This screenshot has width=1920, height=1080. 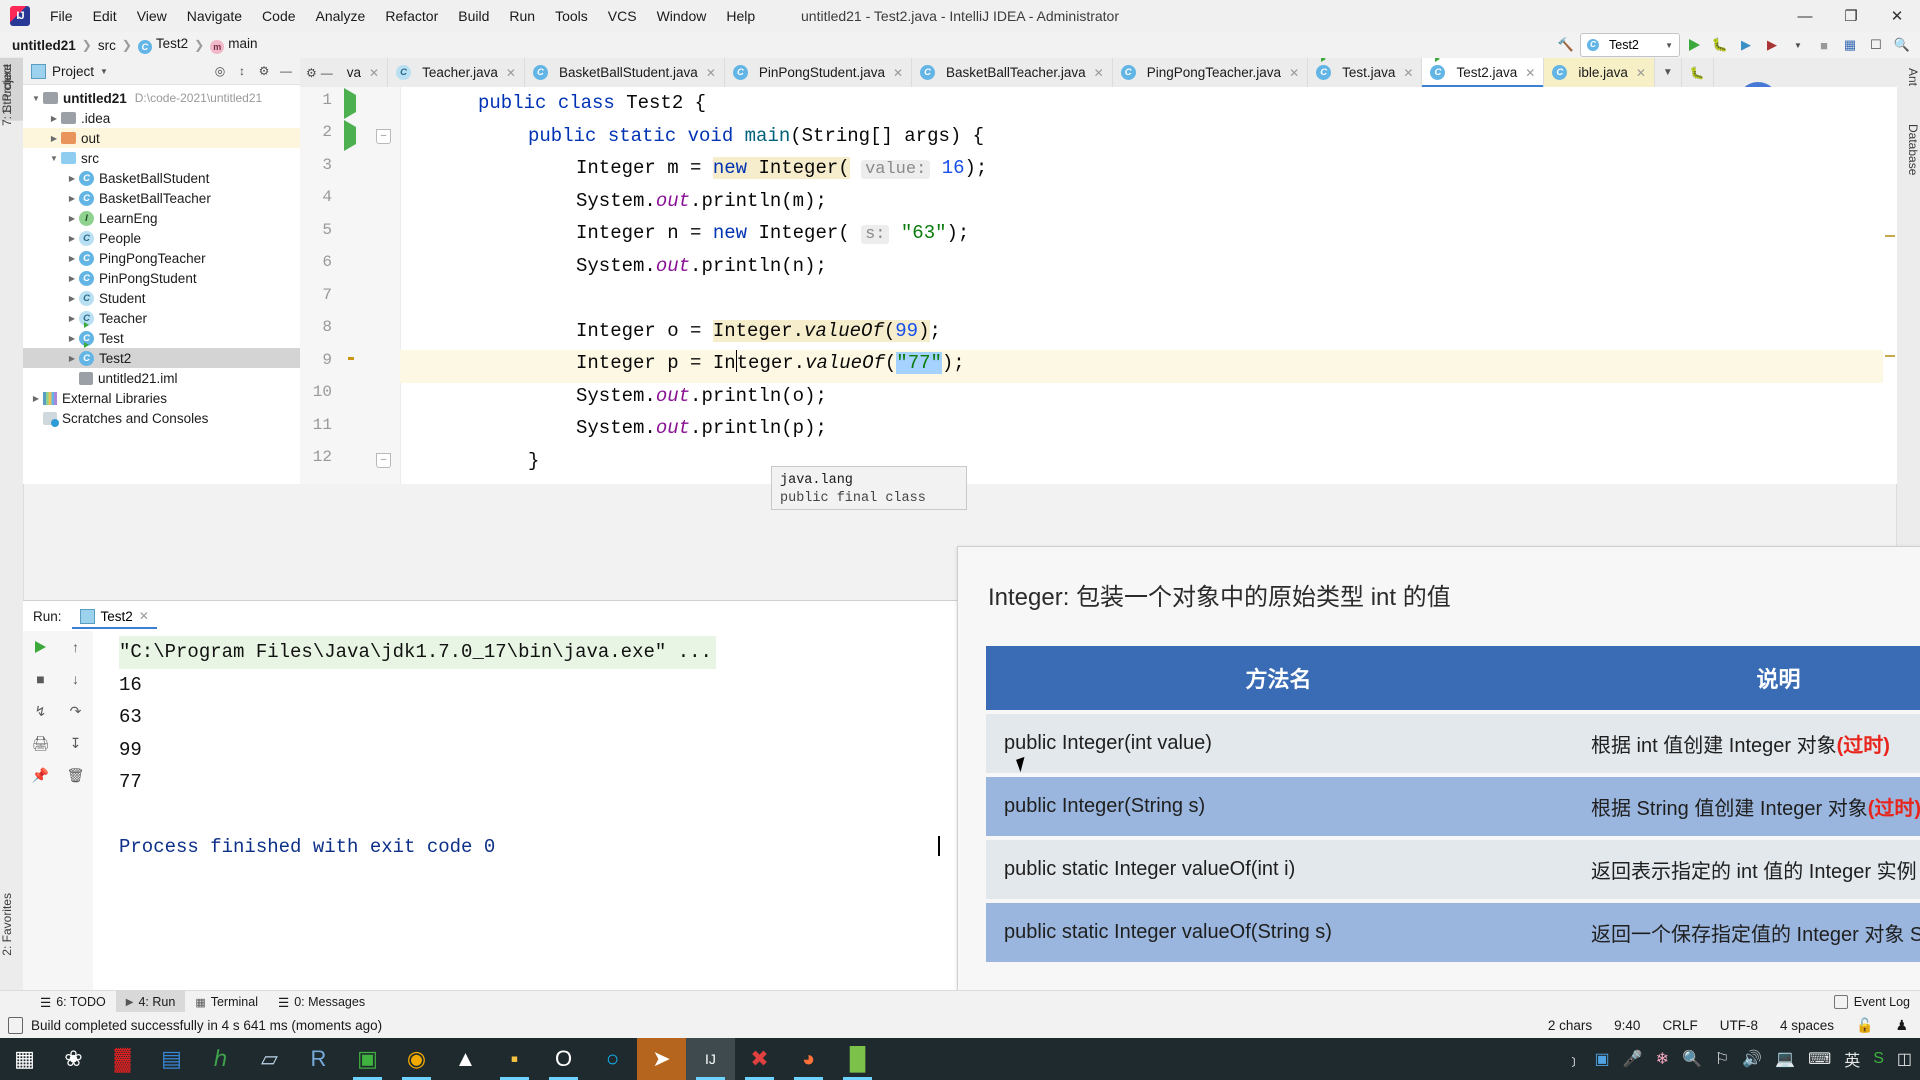 What do you see at coordinates (416, 1059) in the screenshot?
I see `chrome-icon: ◉` at bounding box center [416, 1059].